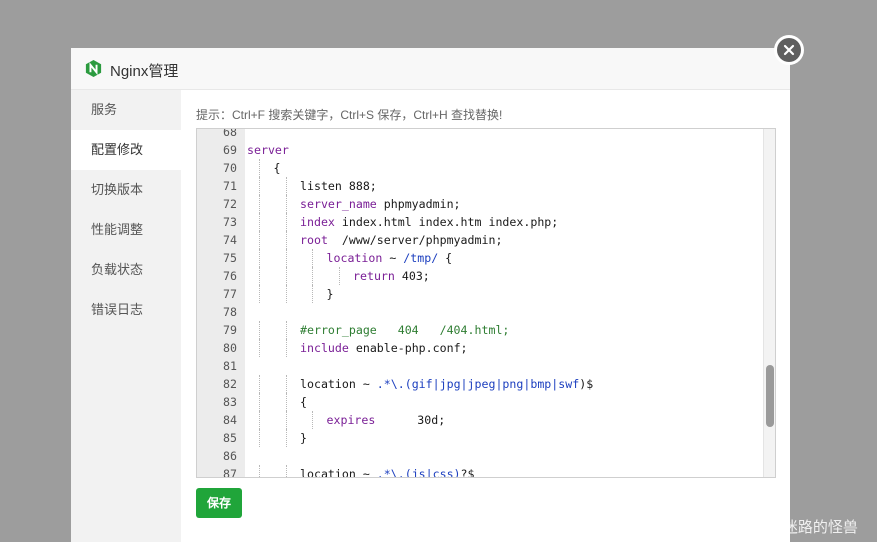 This screenshot has height=542, width=877. I want to click on code-line: 72 server_name phpmyadmin;, so click(486, 204).